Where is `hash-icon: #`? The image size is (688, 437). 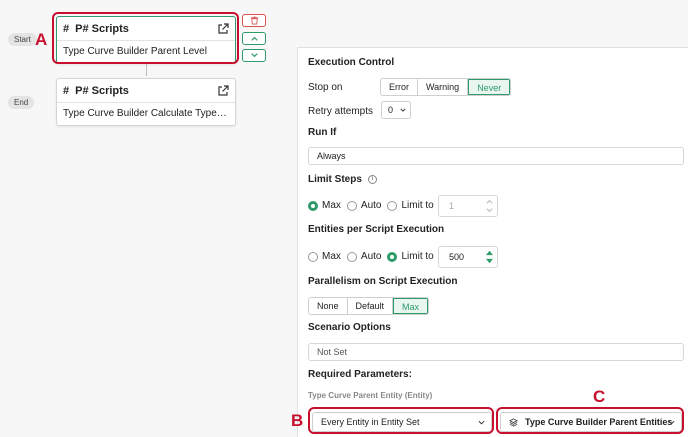 hash-icon: # is located at coordinates (66, 90).